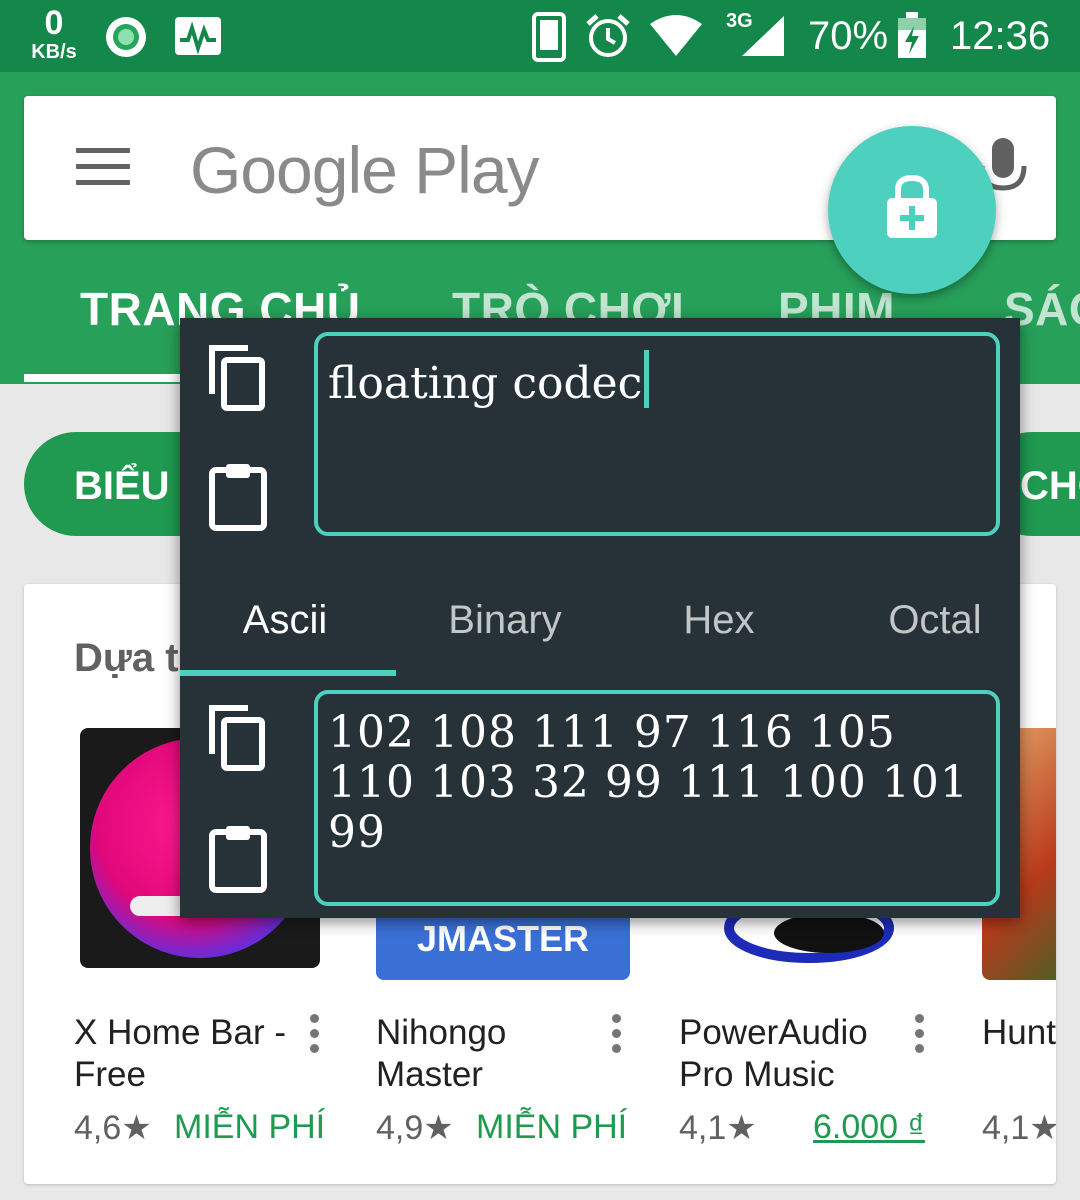  I want to click on text-cursor, so click(647, 379).